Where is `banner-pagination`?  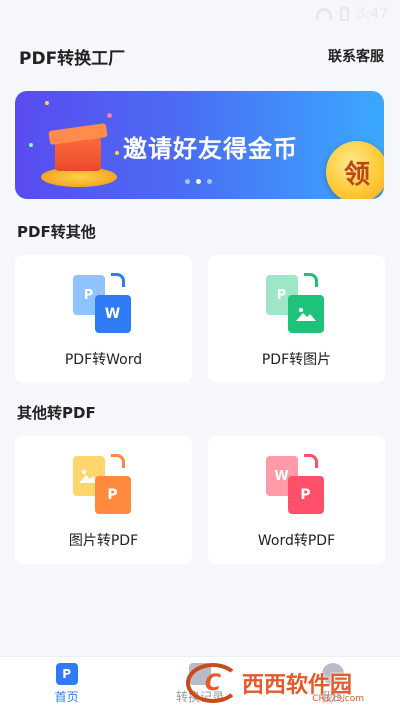 banner-pagination is located at coordinates (198, 181).